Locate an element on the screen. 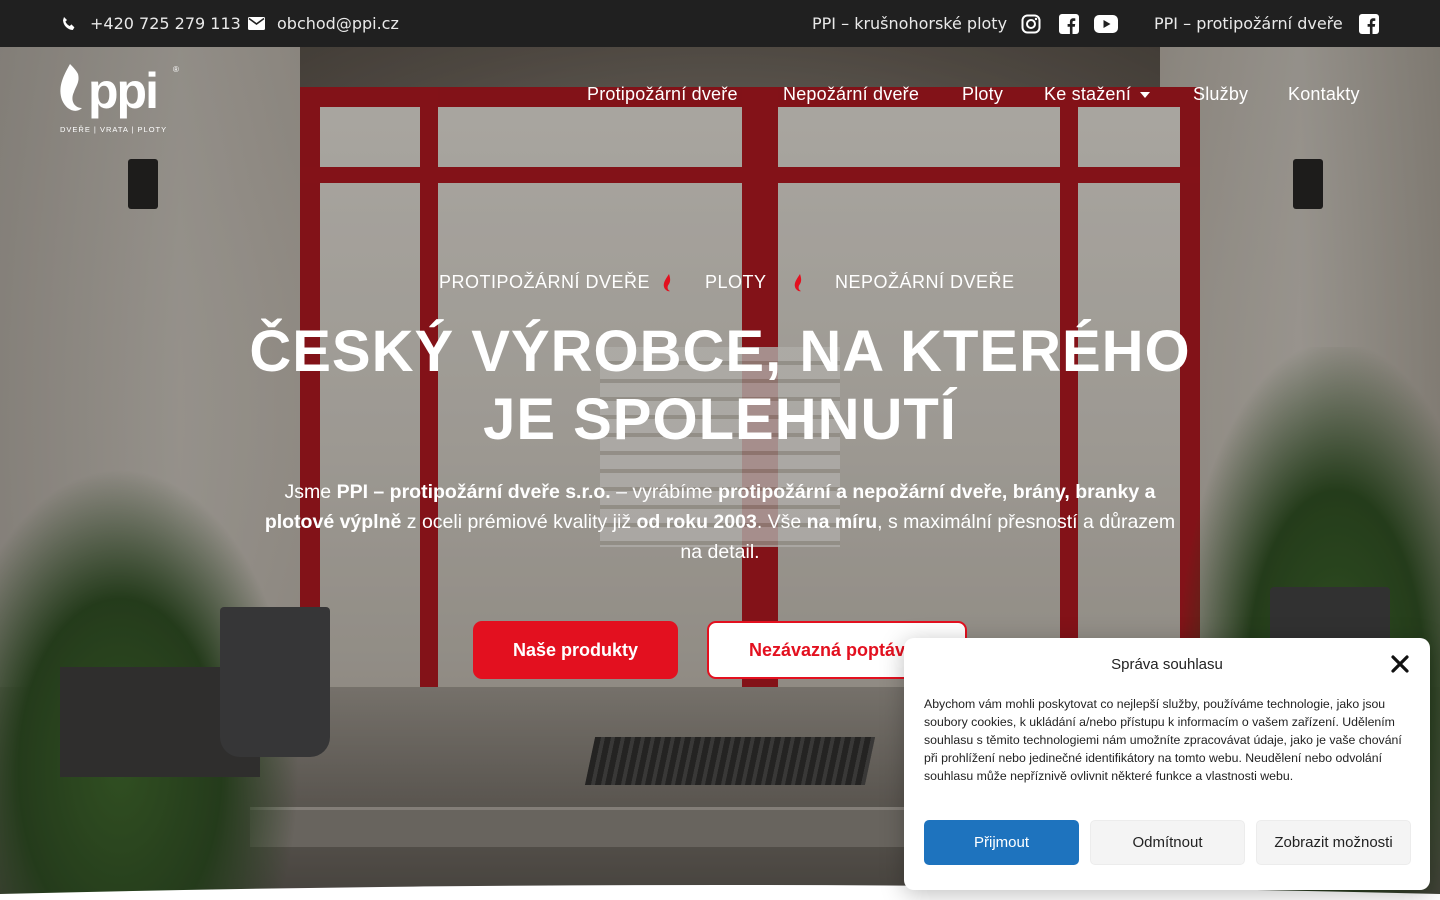 Image resolution: width=1440 pixels, height=900 pixels. hero-categories: PROTIPOŽÁRNÍ DVEŘE PLOTY NEPOŽÁRNÍ DVEŘE is located at coordinates (720, 284).